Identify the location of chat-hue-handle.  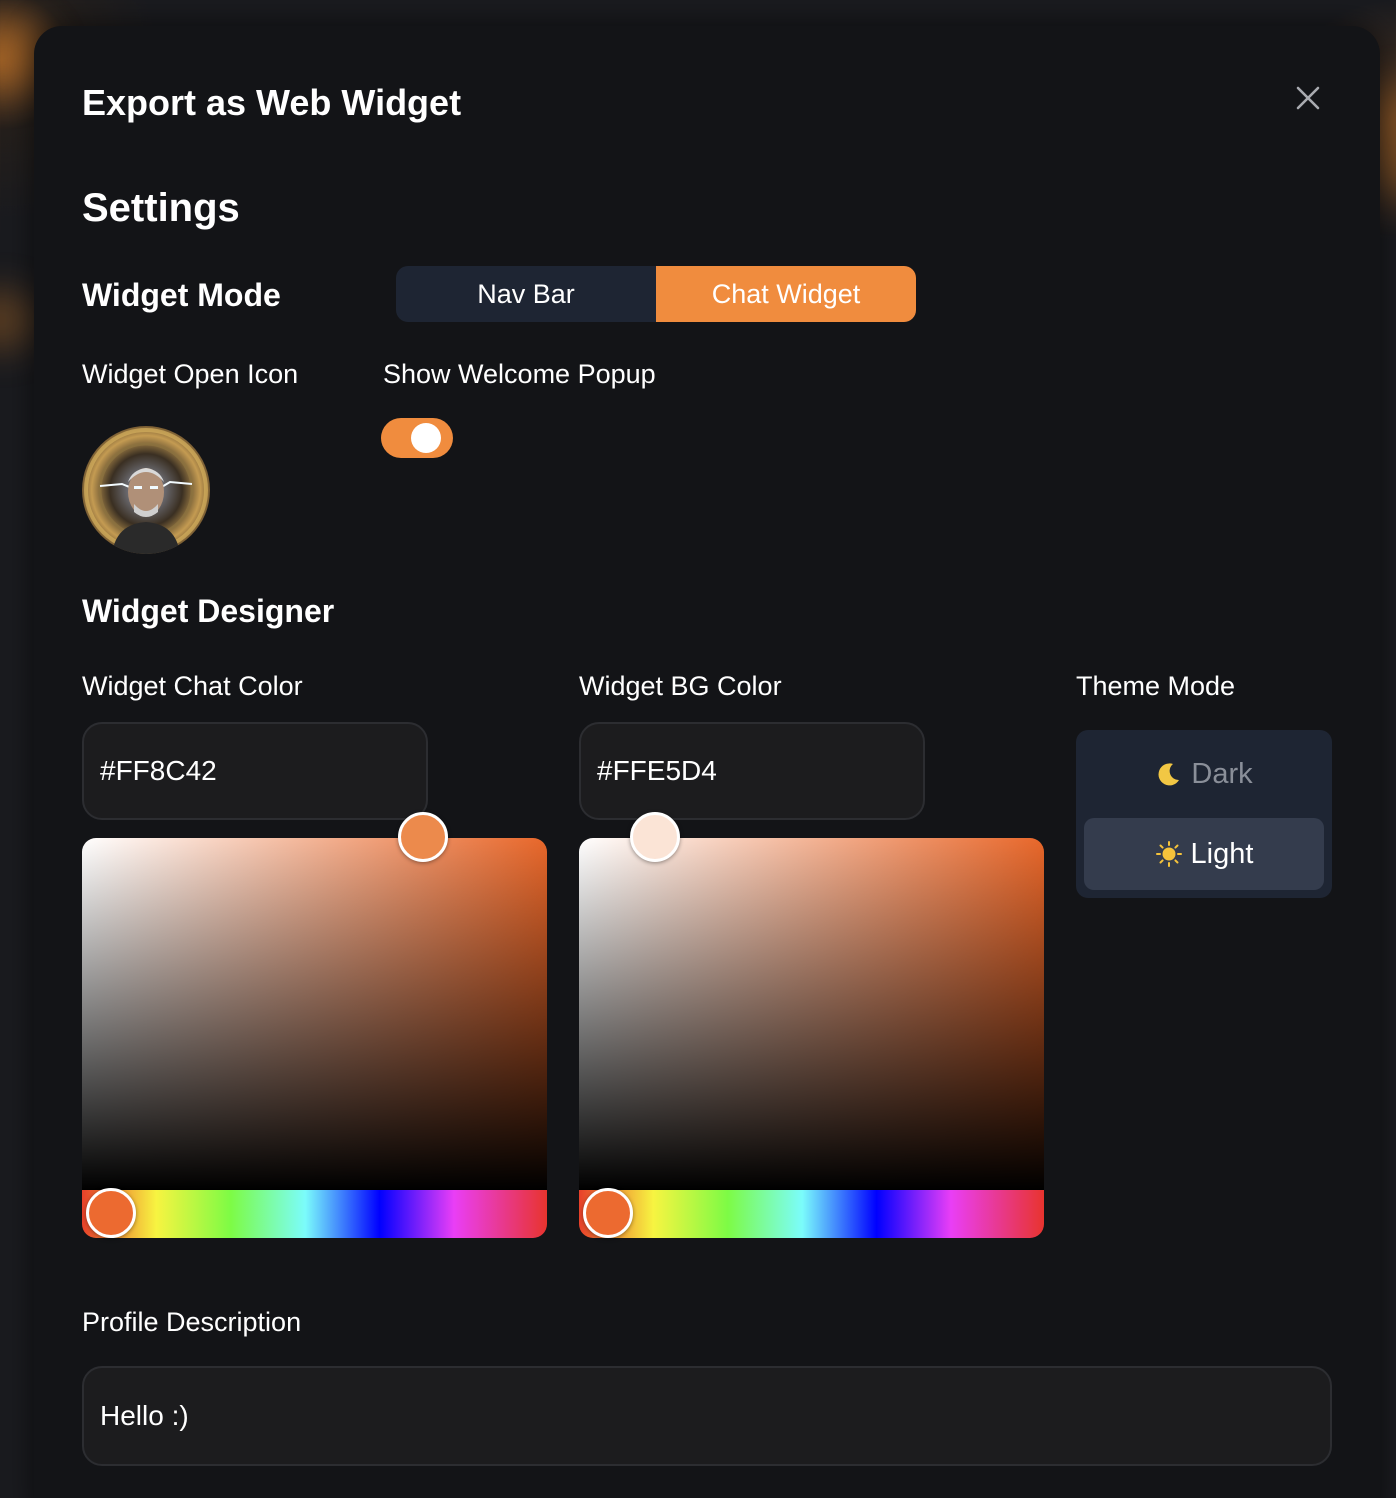
(111, 1213).